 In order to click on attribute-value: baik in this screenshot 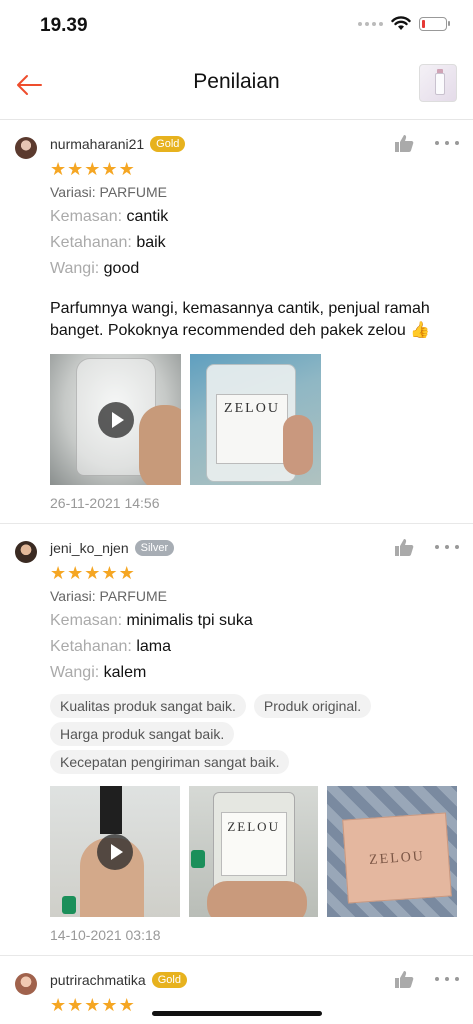, I will do `click(151, 242)`.